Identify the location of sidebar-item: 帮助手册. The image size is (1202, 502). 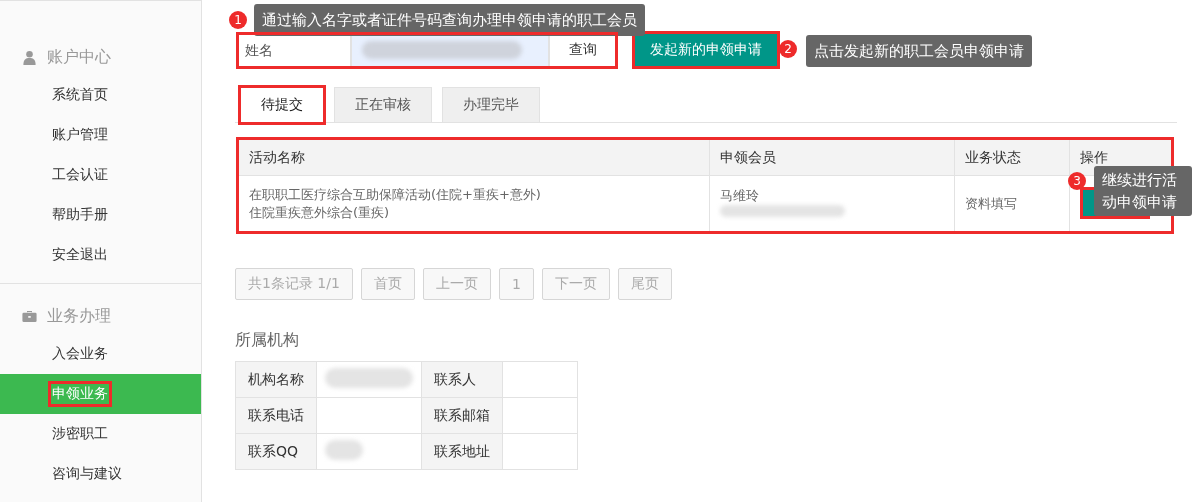
(100, 215).